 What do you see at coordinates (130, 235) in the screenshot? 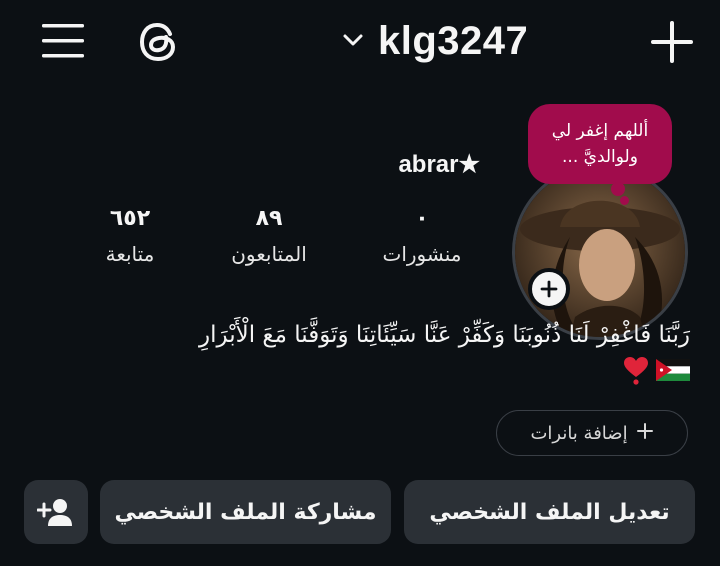
I see `stat-following: ٦٥٢ متابعة` at bounding box center [130, 235].